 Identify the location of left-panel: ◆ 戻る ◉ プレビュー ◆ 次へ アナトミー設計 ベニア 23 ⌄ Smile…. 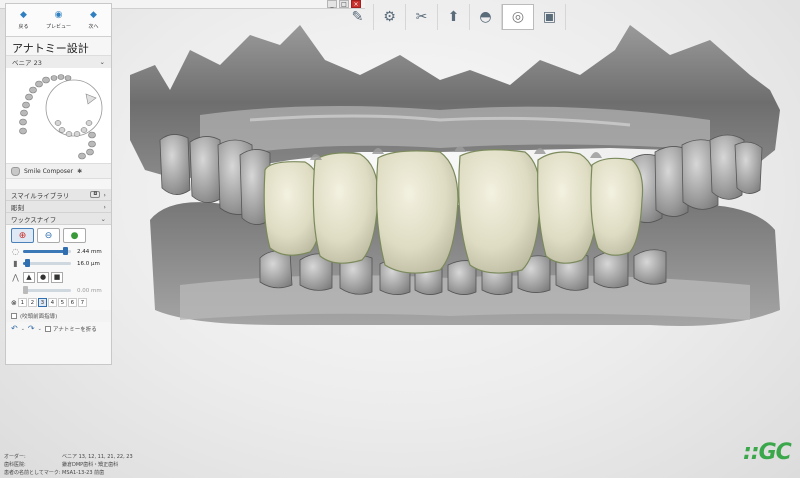
(58, 184).